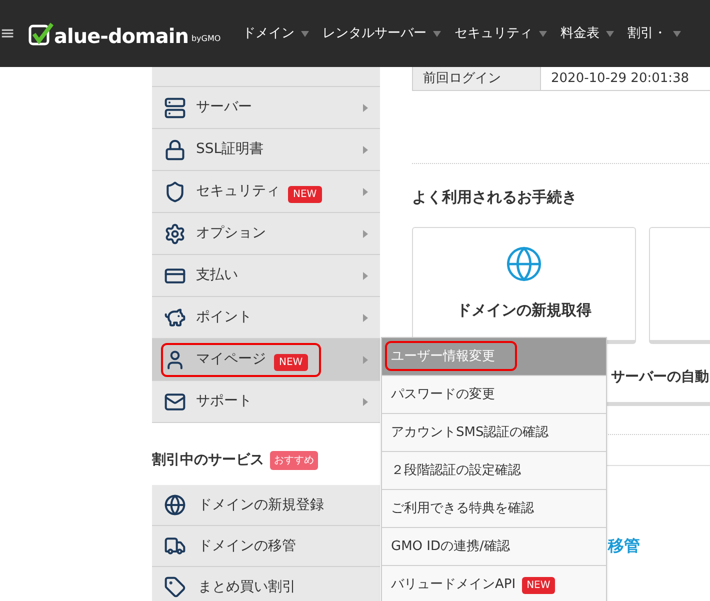 The height and width of the screenshot is (601, 710). What do you see at coordinates (524, 311) in the screenshot?
I see `card-label: ドメインの新規取得` at bounding box center [524, 311].